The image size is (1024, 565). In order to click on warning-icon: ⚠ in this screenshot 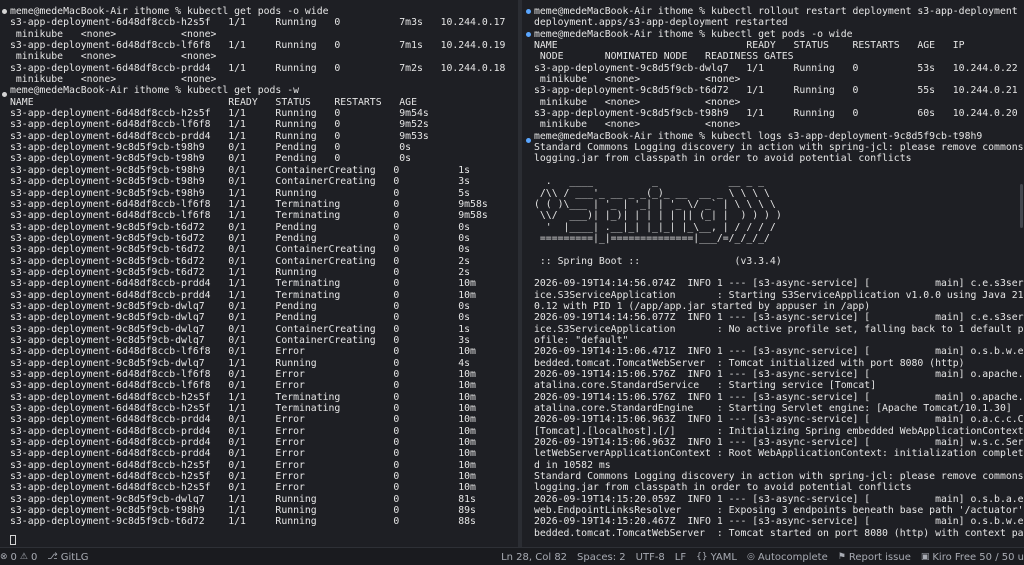, I will do `click(23, 557)`.